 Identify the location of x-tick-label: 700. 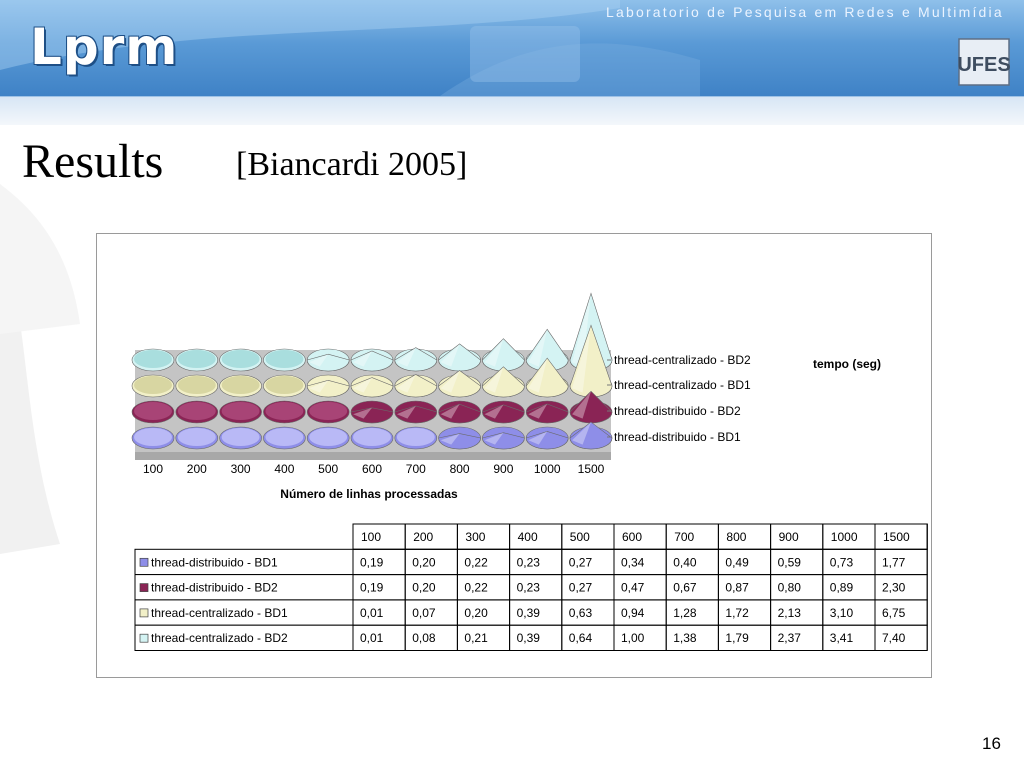
(416, 469).